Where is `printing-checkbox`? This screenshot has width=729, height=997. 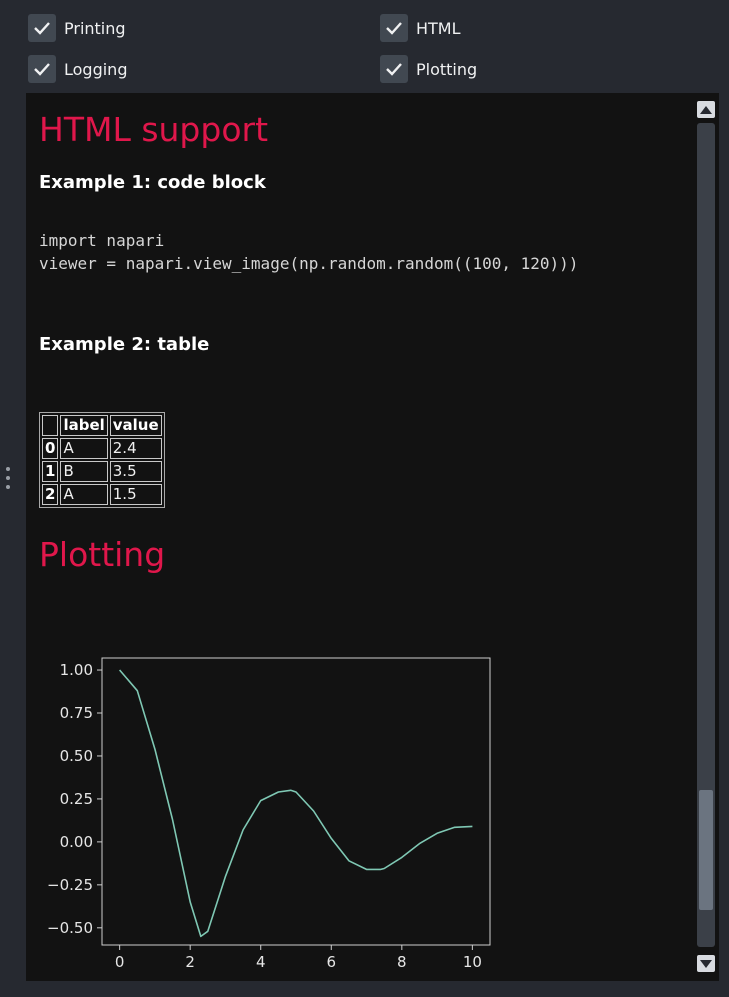
printing-checkbox is located at coordinates (42, 28).